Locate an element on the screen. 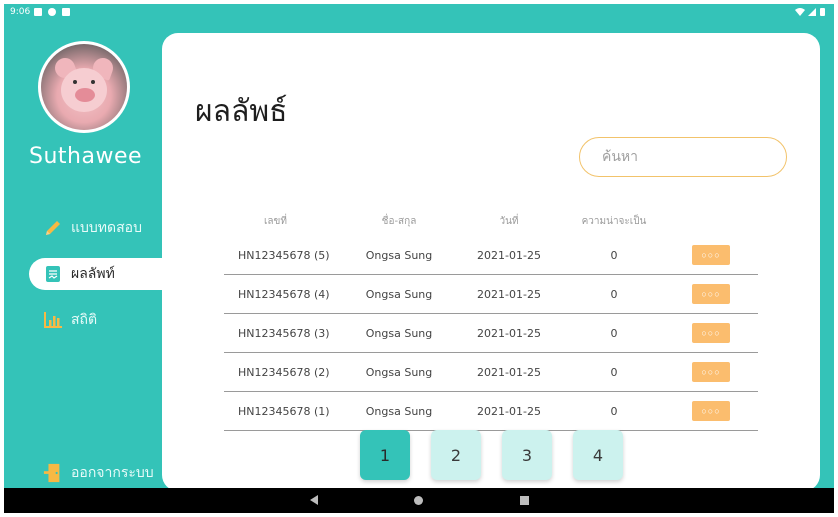  status-indicators is located at coordinates (811, 12).